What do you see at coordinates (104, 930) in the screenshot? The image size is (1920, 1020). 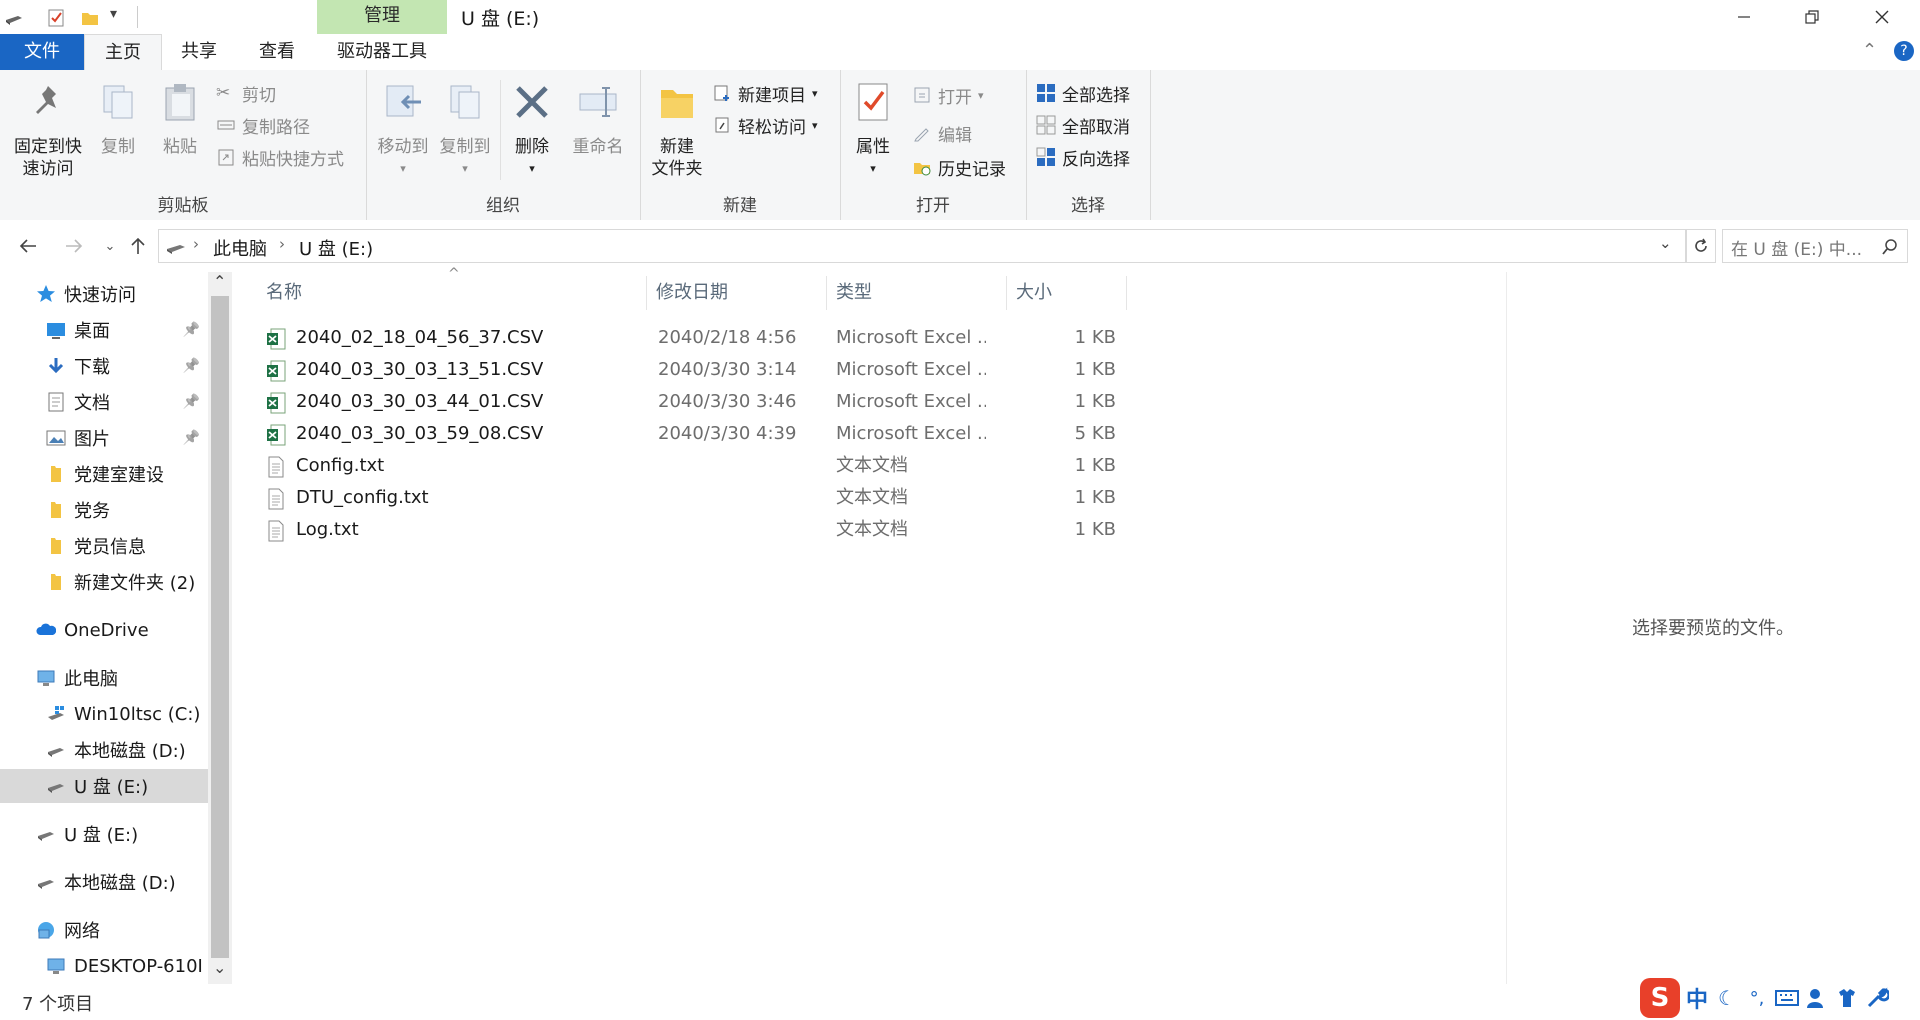 I see `nav-item: 网络` at bounding box center [104, 930].